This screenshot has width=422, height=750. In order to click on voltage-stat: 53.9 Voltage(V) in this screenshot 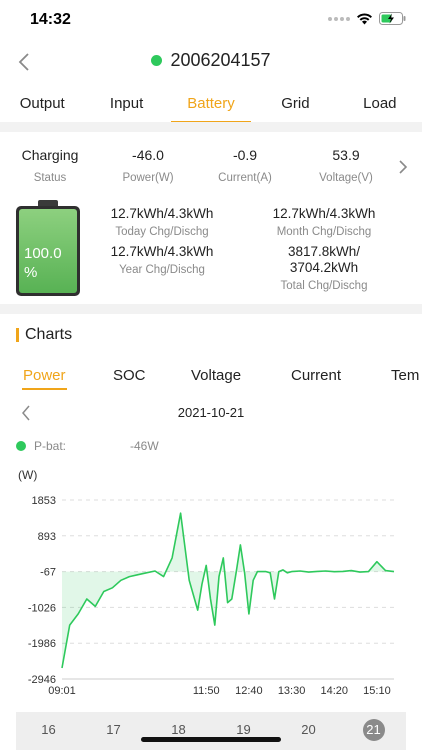, I will do `click(346, 165)`.